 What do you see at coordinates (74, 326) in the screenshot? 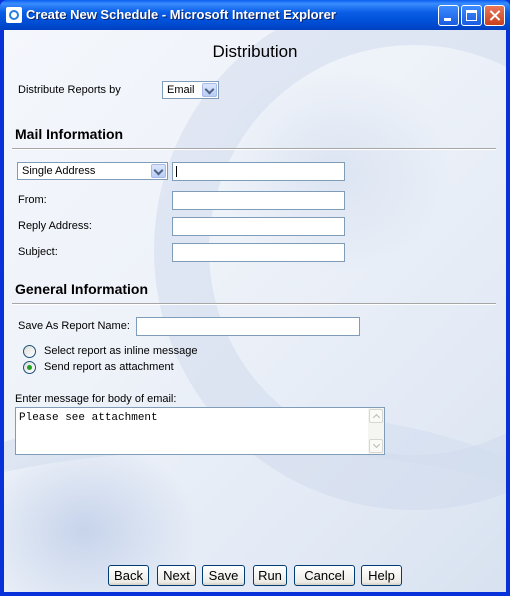
I see `save-as-label: Save As Report Name:` at bounding box center [74, 326].